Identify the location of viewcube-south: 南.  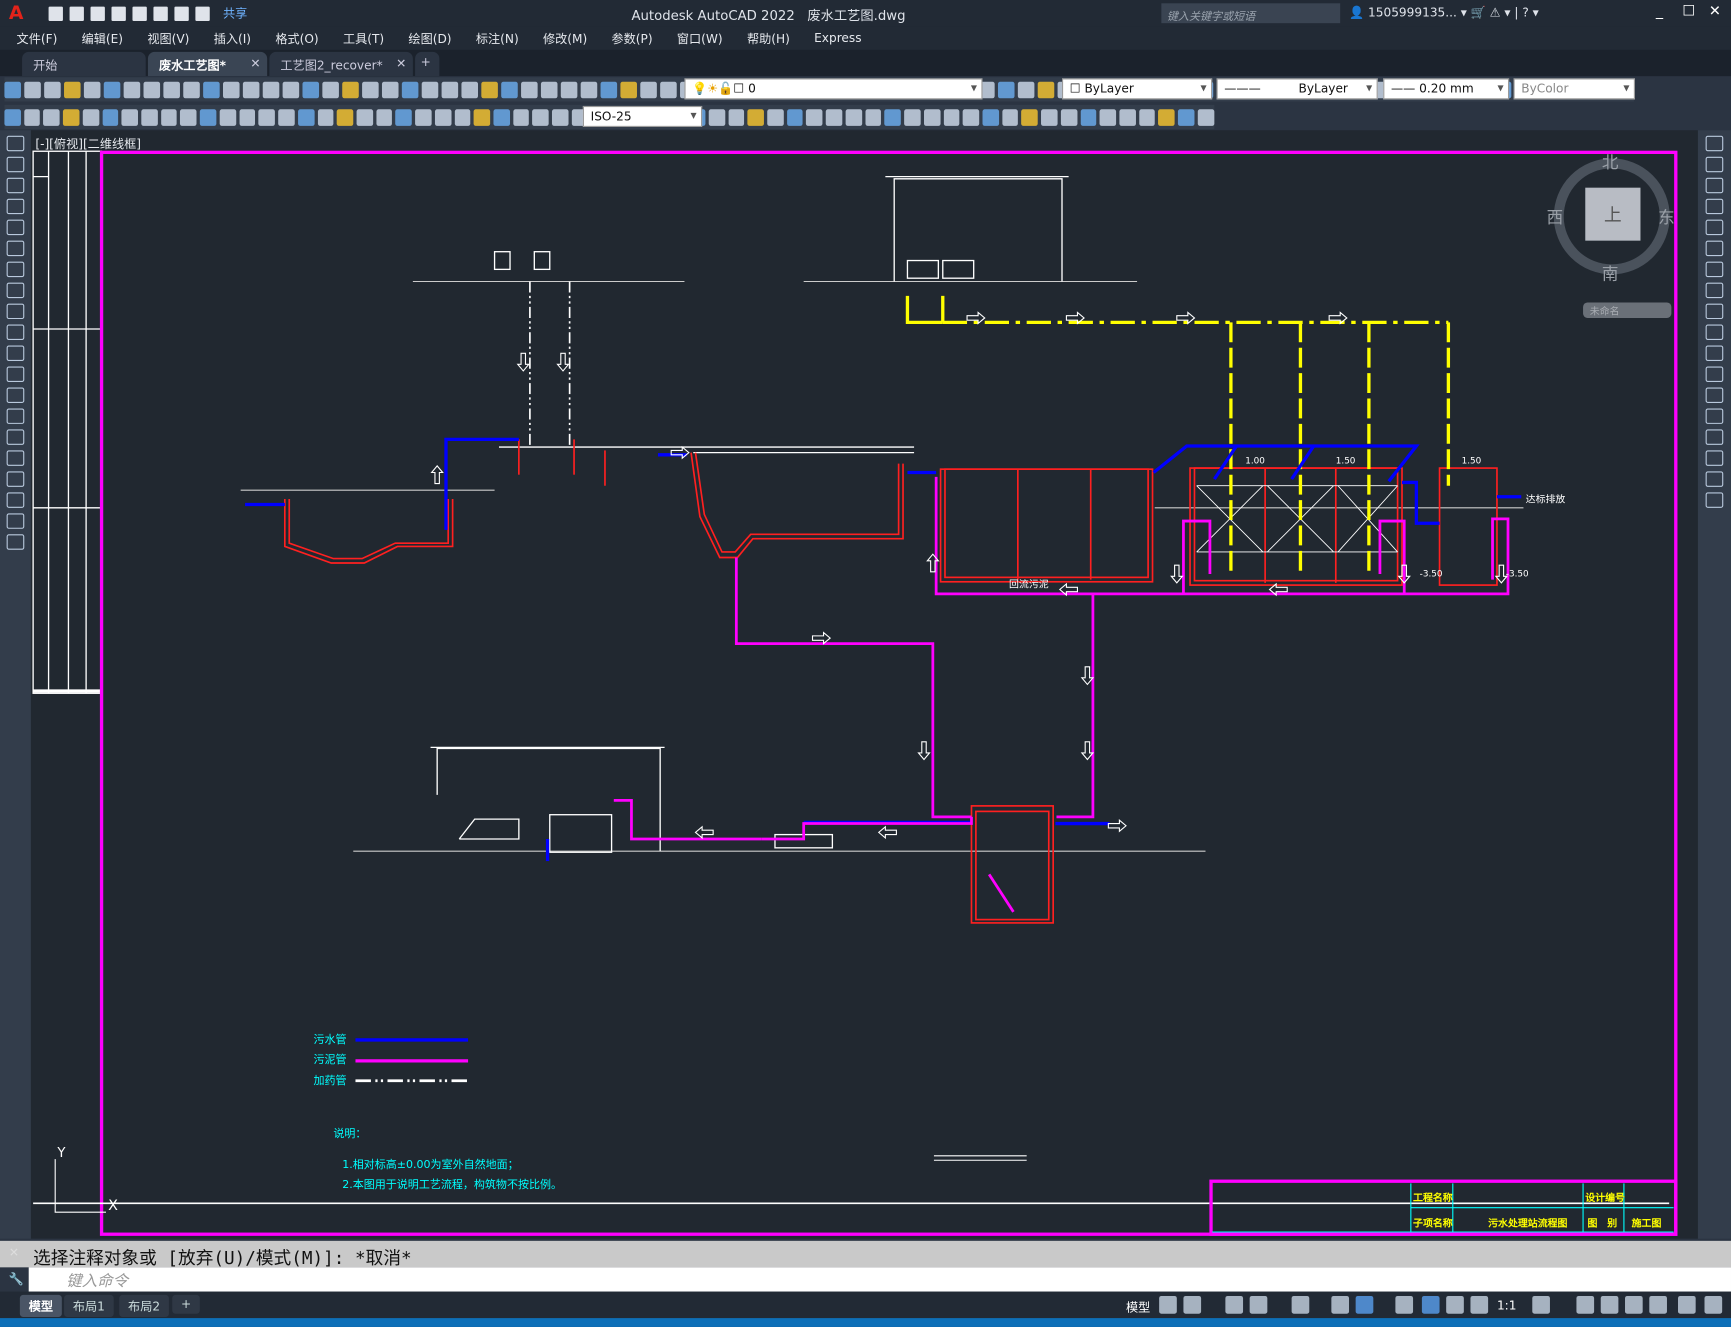
(1610, 273).